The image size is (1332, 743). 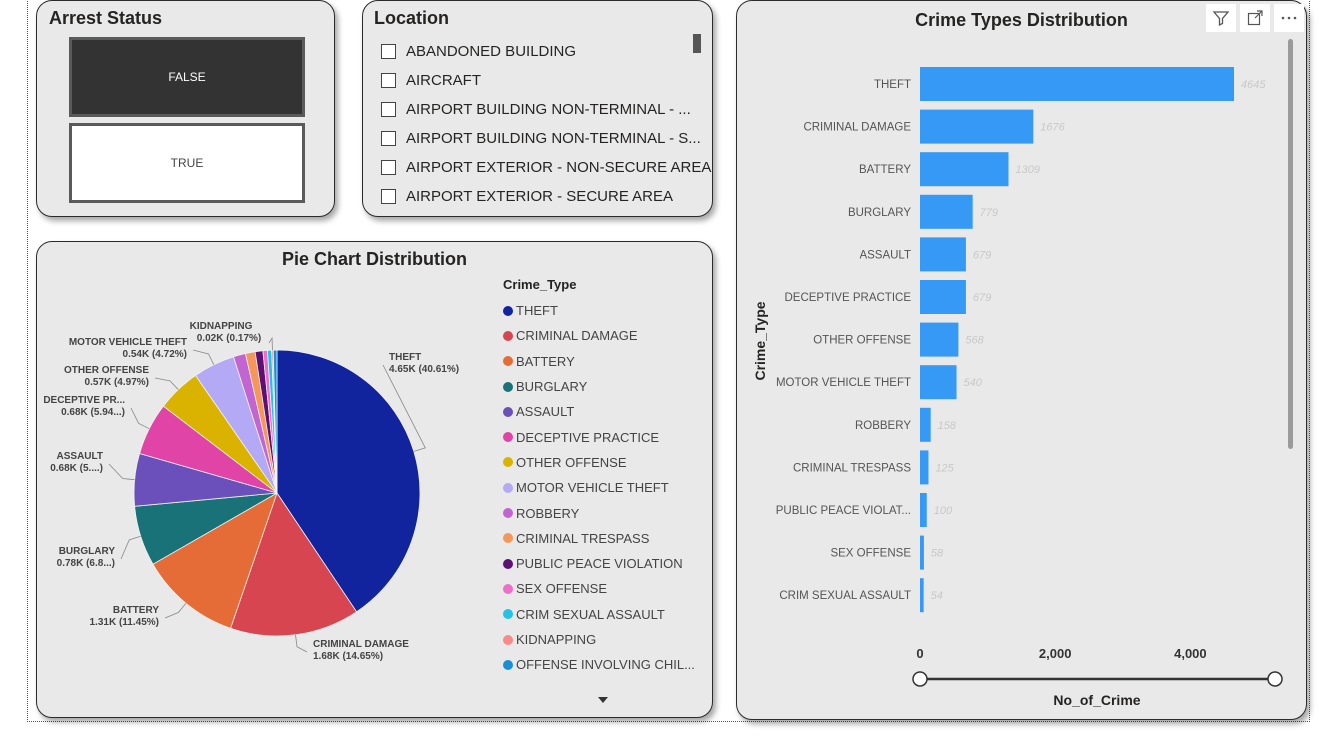 I want to click on legend-item: BATTERY, so click(x=603, y=361).